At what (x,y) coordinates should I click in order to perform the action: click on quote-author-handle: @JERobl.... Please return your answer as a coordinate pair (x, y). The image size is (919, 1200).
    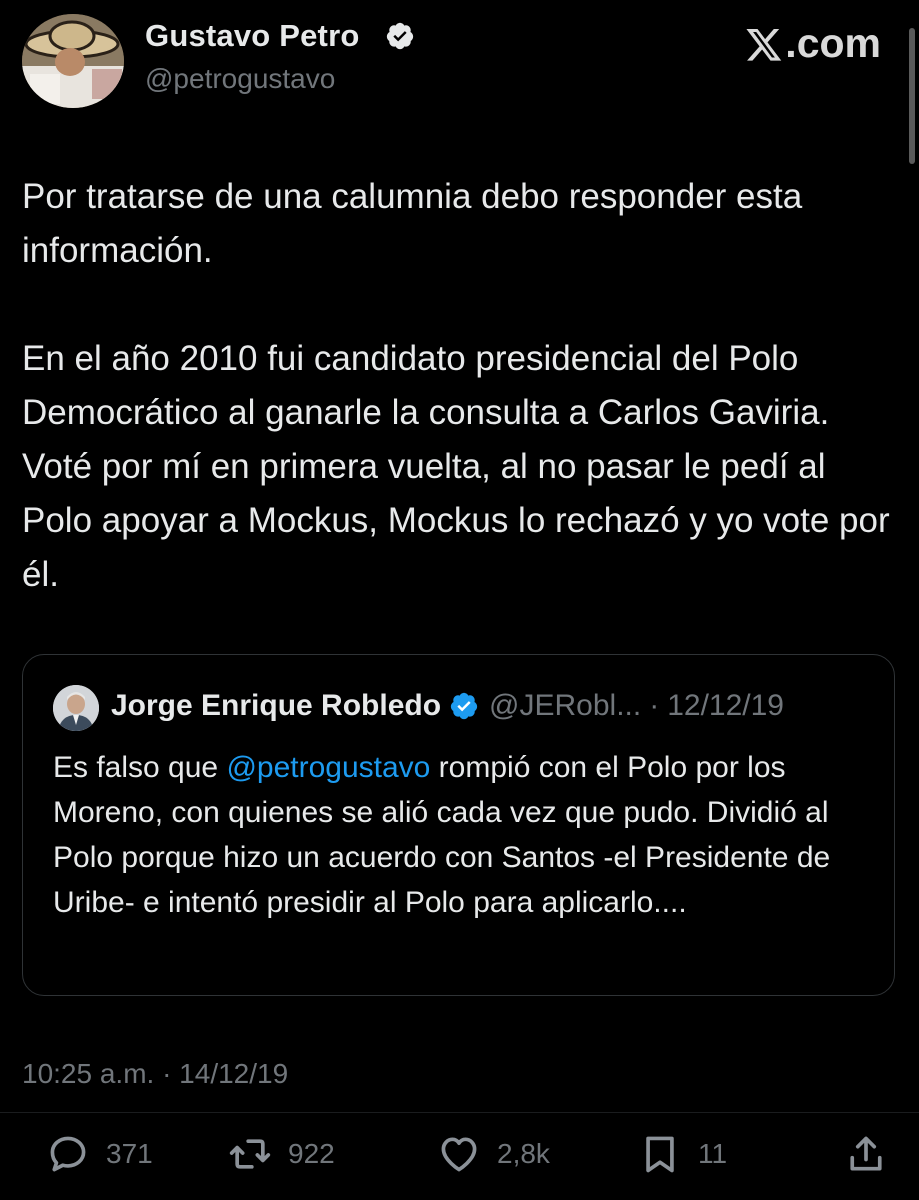
    Looking at the image, I should click on (565, 706).